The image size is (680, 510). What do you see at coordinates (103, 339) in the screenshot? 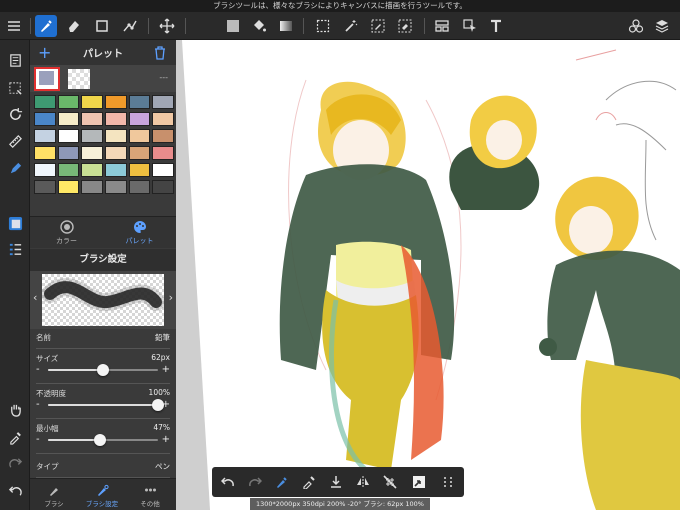
I see `brush-name-row: 名前 鉛筆` at bounding box center [103, 339].